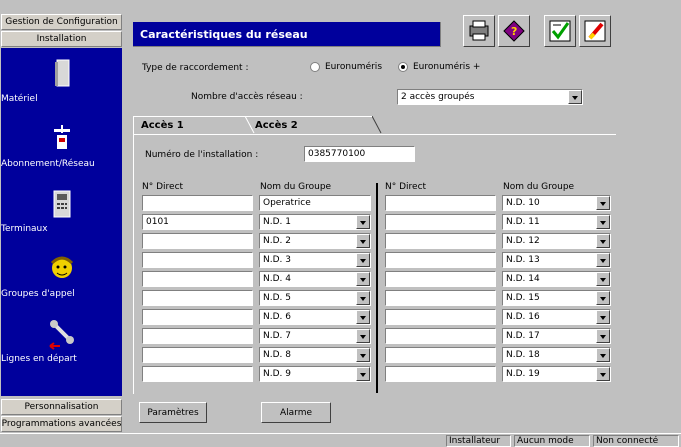 This screenshot has height=447, width=681. I want to click on printer-button, so click(479, 31).